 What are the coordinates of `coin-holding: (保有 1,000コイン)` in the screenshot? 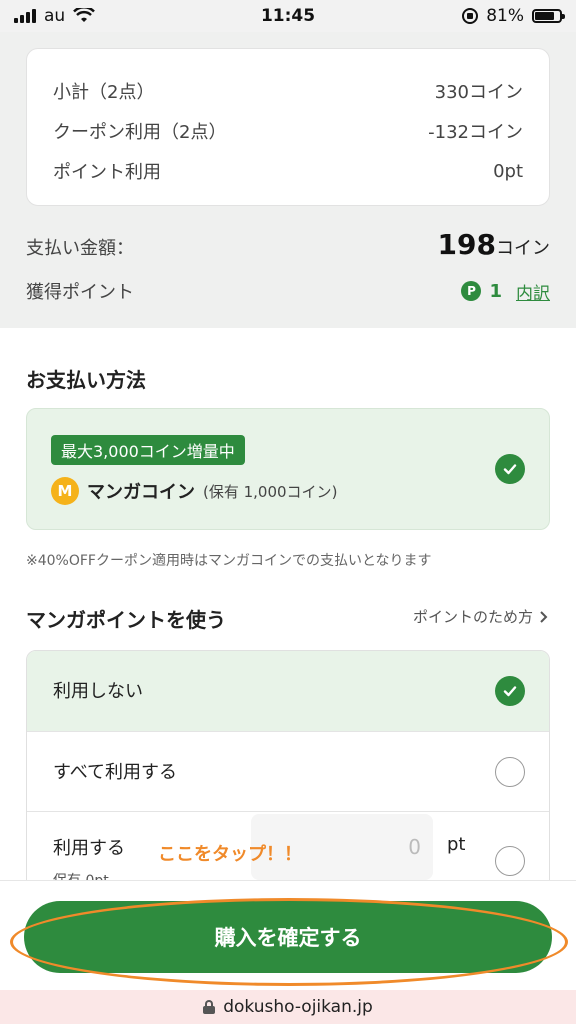 It's located at (270, 491).